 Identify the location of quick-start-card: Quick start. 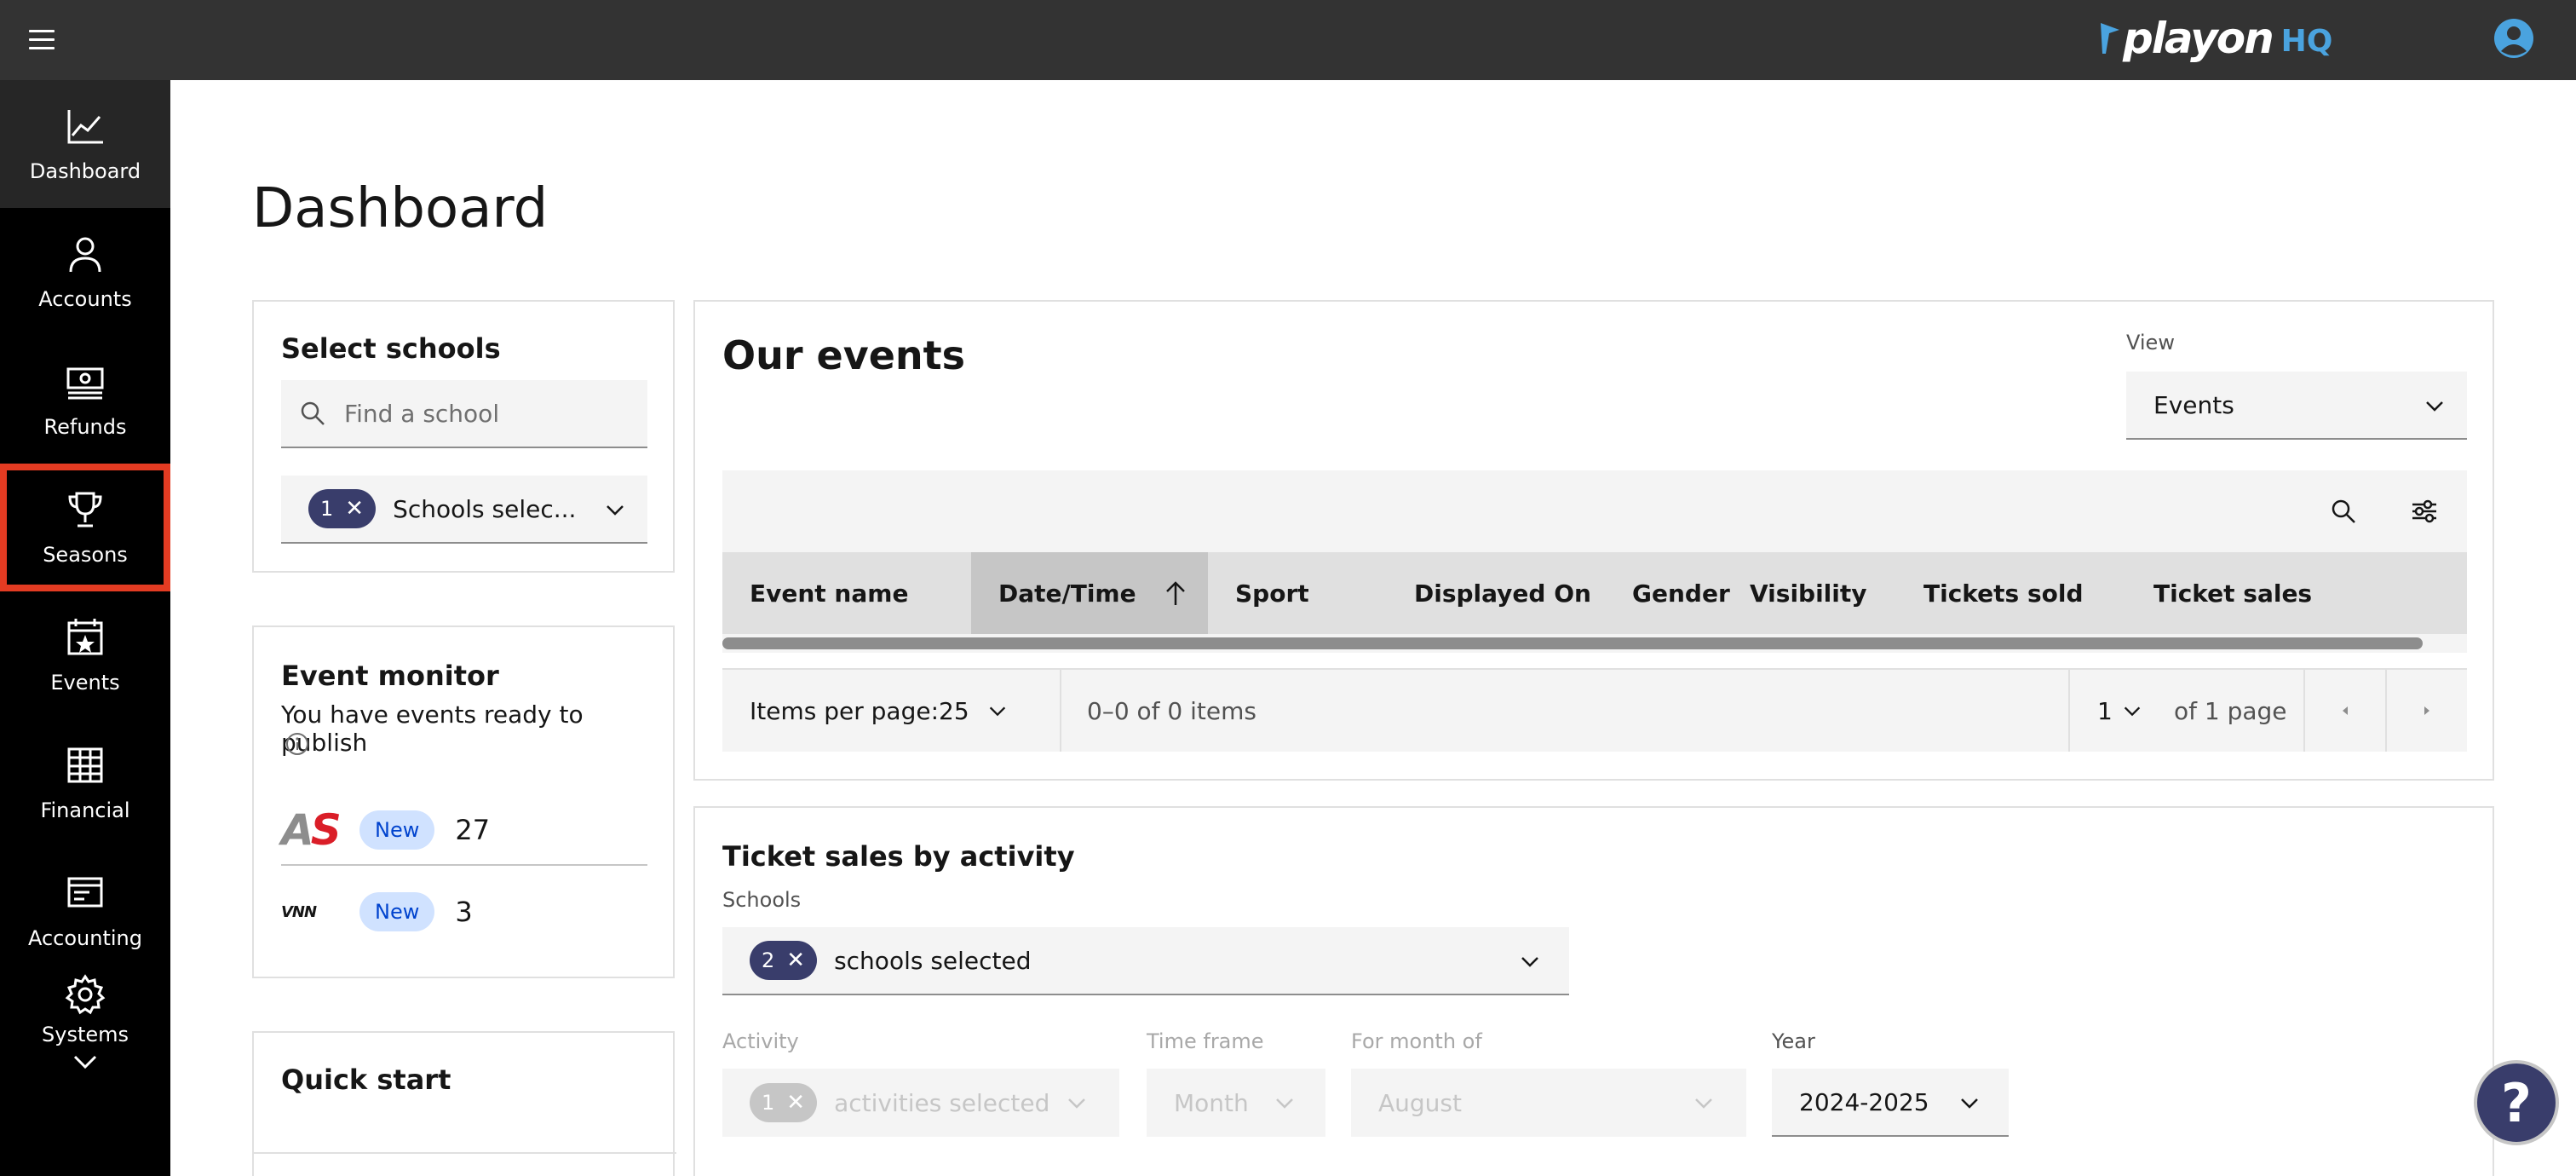
(464, 1103).